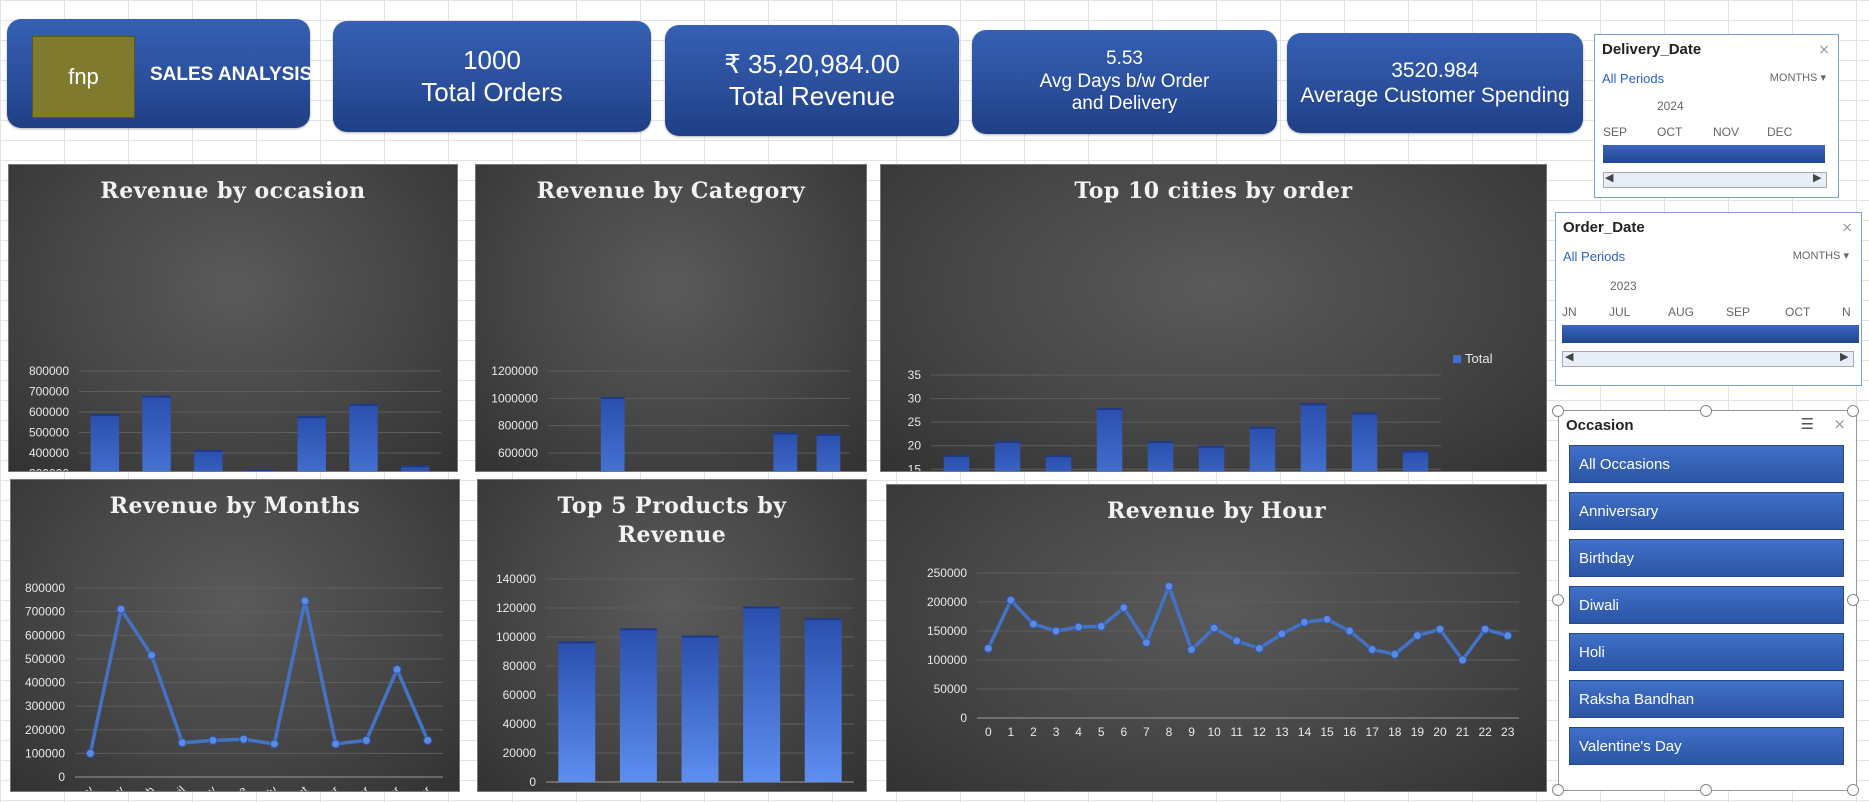  Describe the element at coordinates (140, 787) in the screenshot. I see `x-tick-label: March` at that location.